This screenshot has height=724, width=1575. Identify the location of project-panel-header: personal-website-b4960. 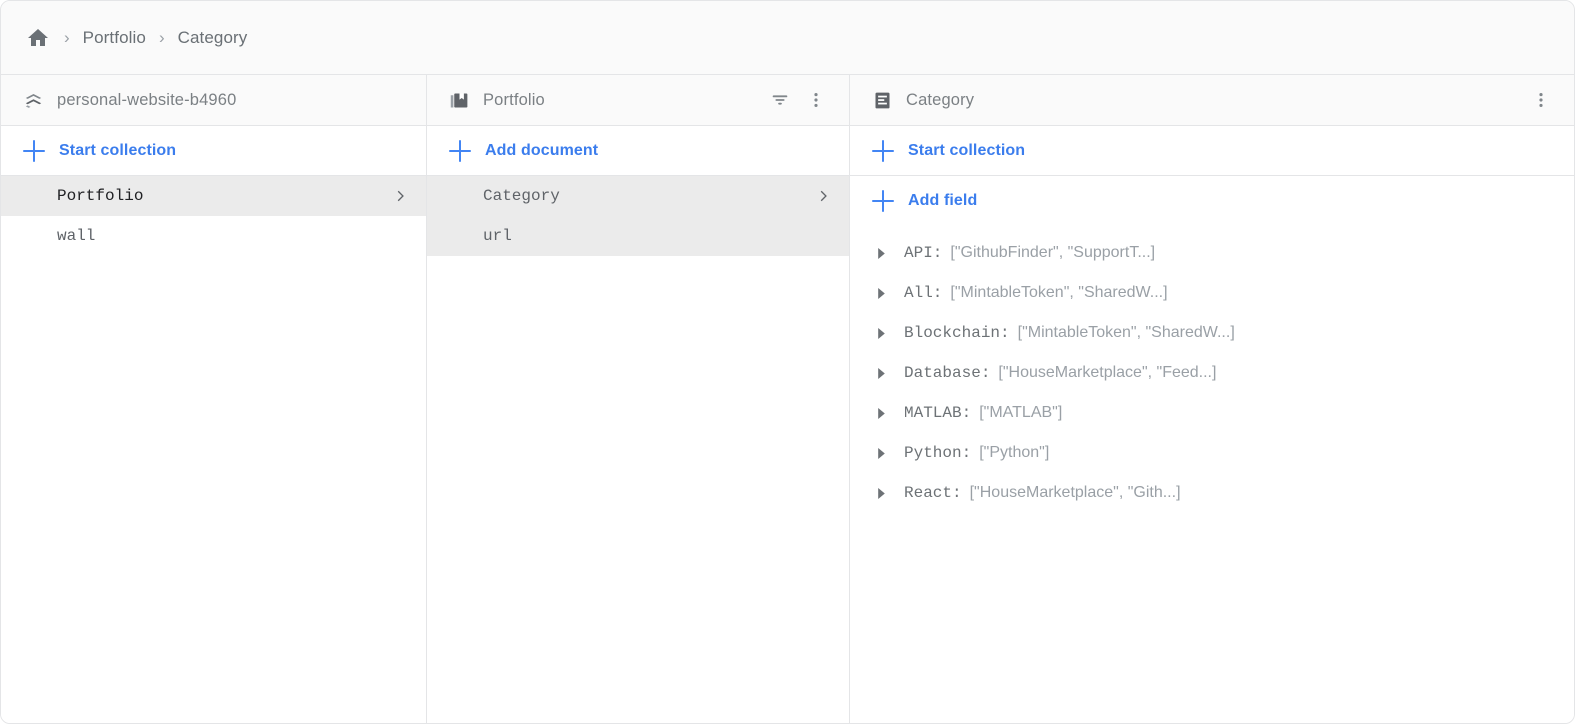
(213, 100).